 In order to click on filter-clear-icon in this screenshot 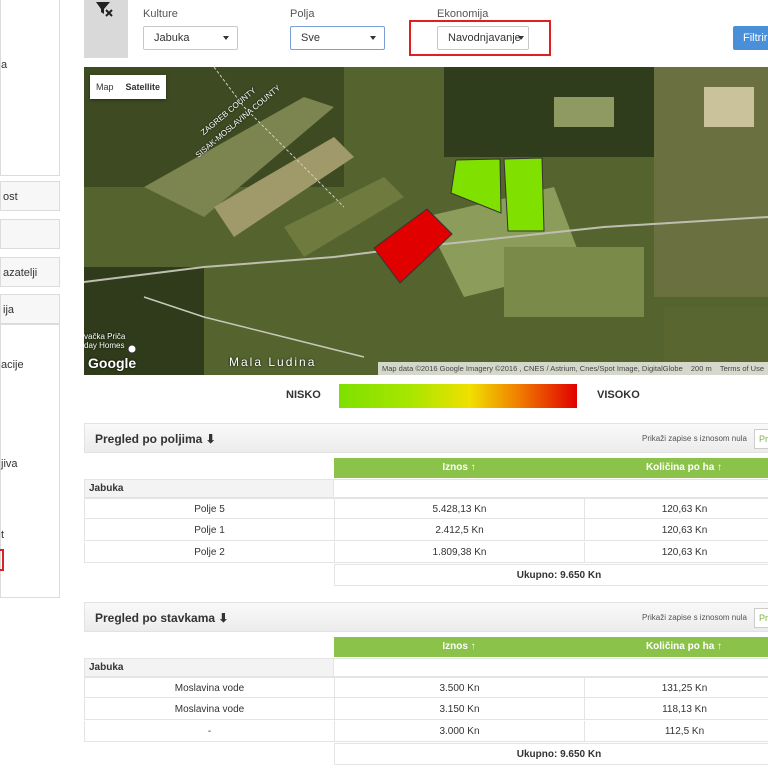, I will do `click(104, 9)`.